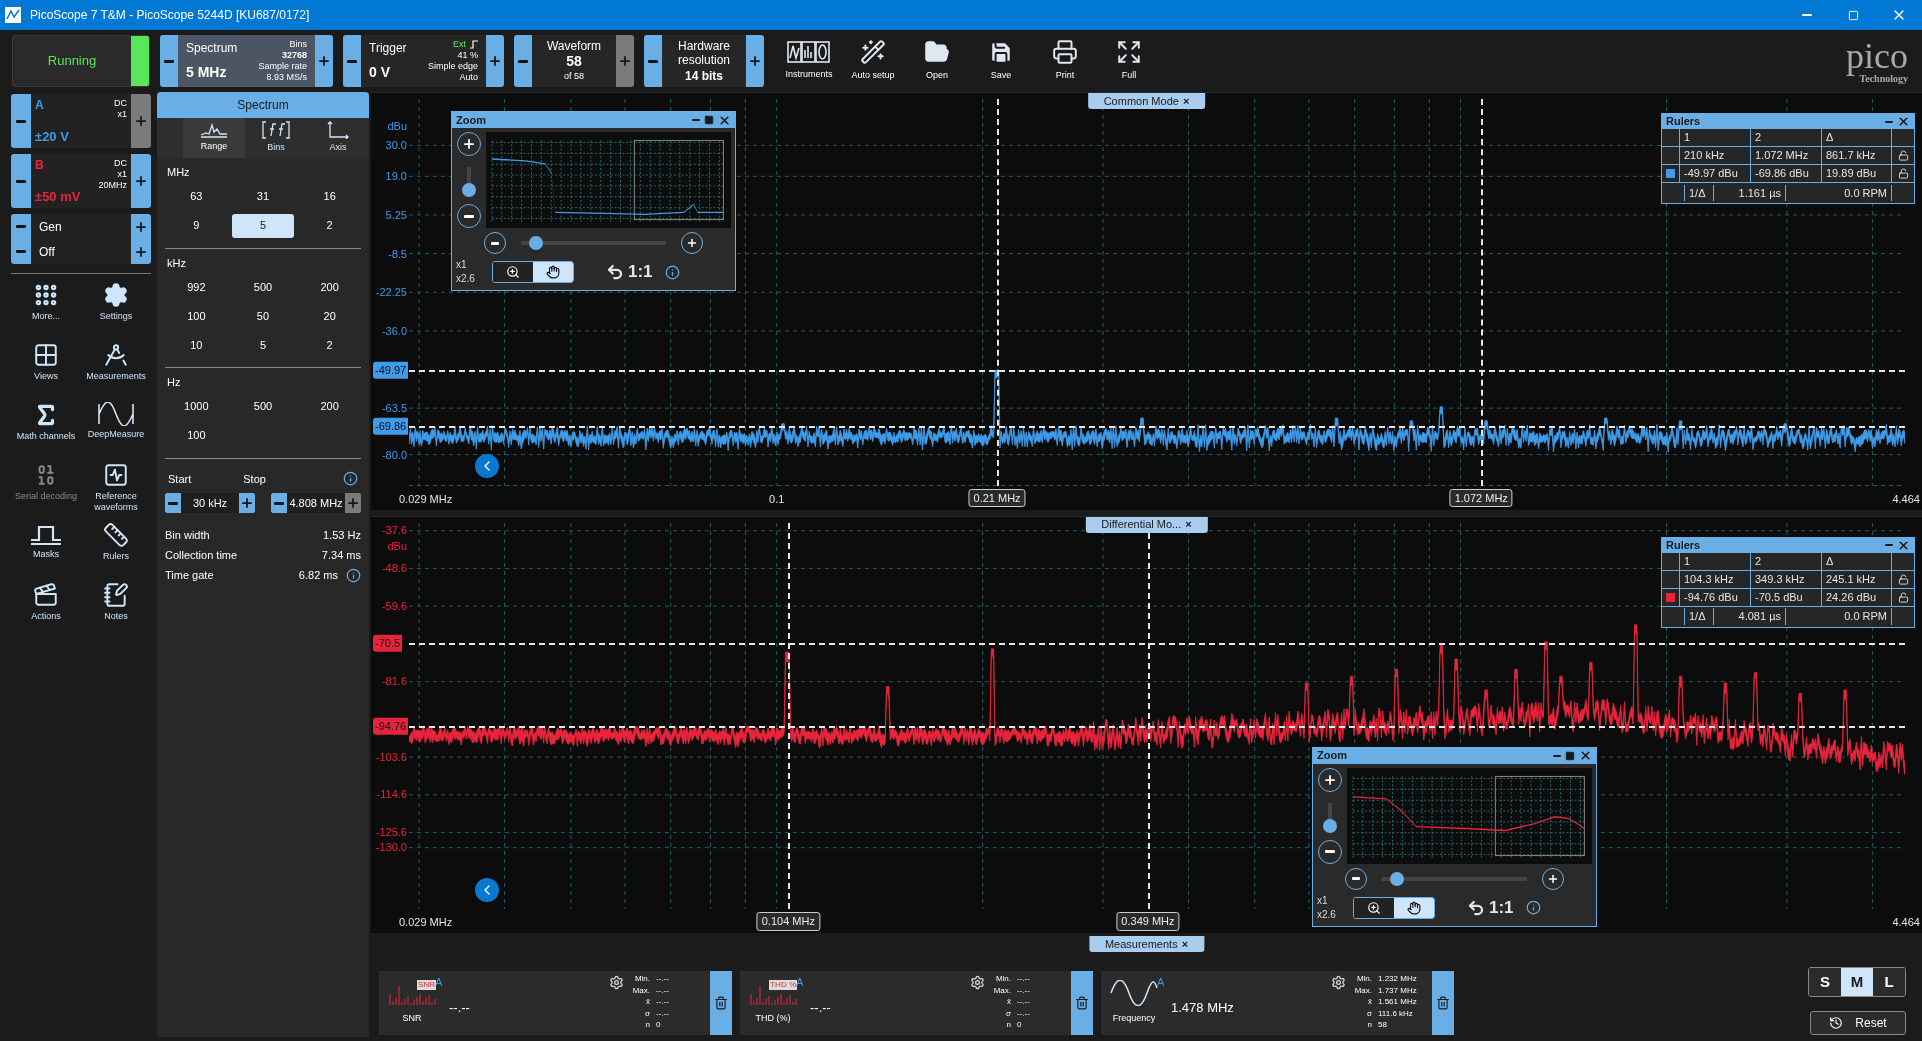 The width and height of the screenshot is (1922, 1041). Describe the element at coordinates (329, 196) in the screenshot. I see `range-option: 16` at that location.